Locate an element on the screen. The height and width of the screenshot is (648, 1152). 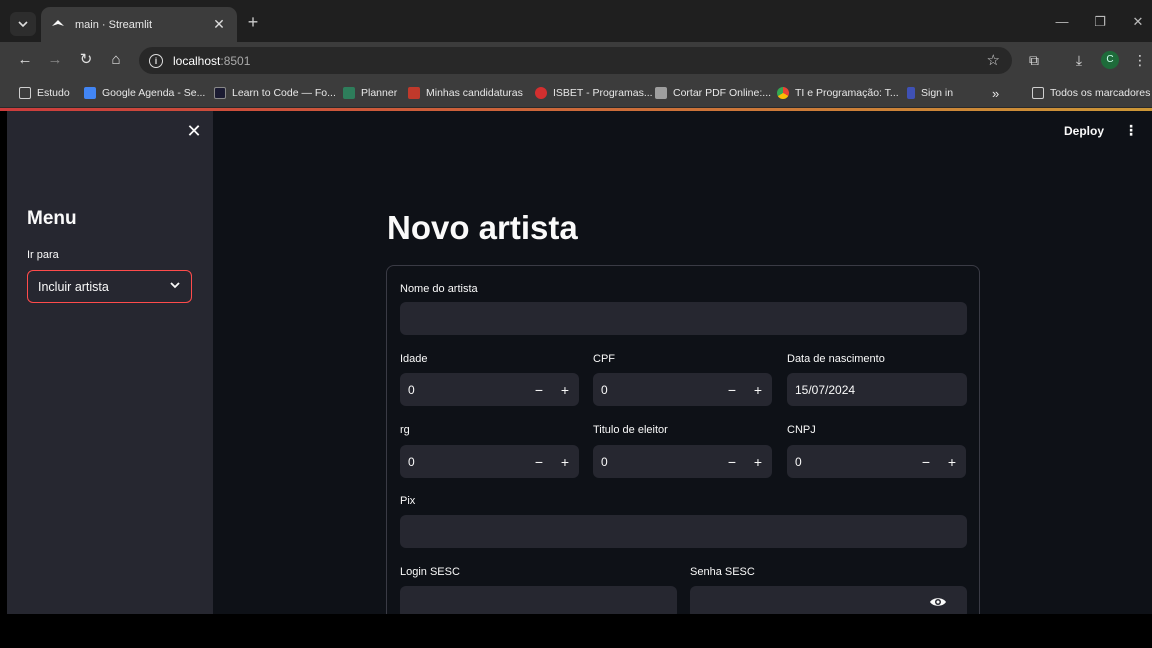
cpf-label: CPF is located at coordinates (604, 359).